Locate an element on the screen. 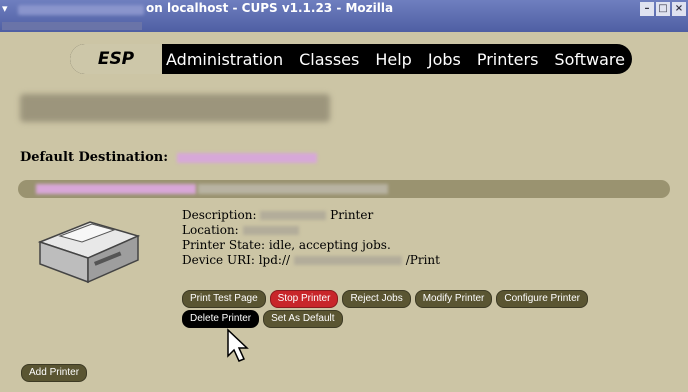 The image size is (688, 392). nav-administration: Administration is located at coordinates (224, 59).